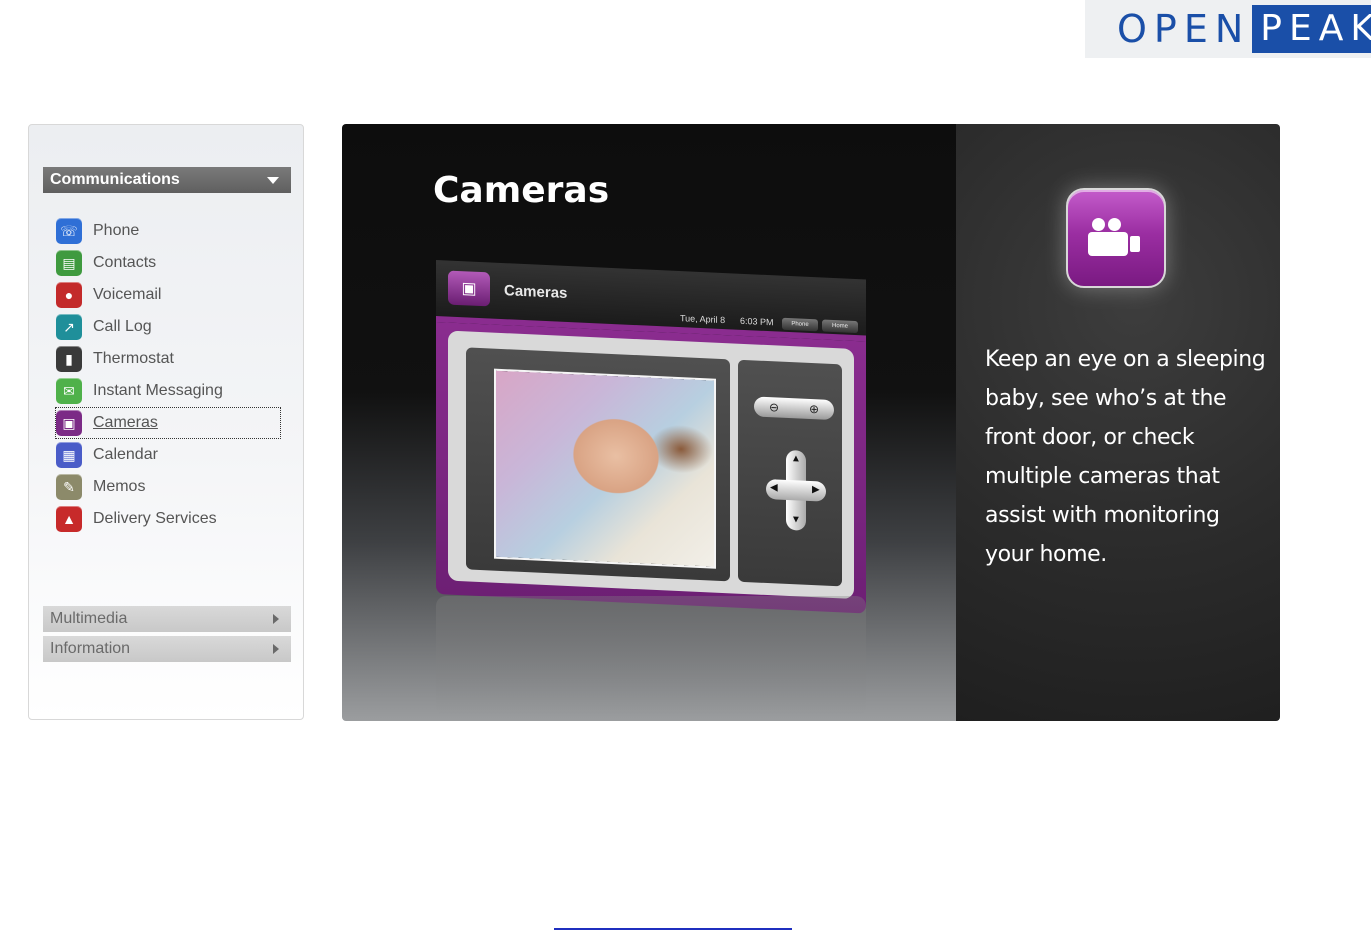  What do you see at coordinates (273, 180) in the screenshot?
I see `chevron-down-icon` at bounding box center [273, 180].